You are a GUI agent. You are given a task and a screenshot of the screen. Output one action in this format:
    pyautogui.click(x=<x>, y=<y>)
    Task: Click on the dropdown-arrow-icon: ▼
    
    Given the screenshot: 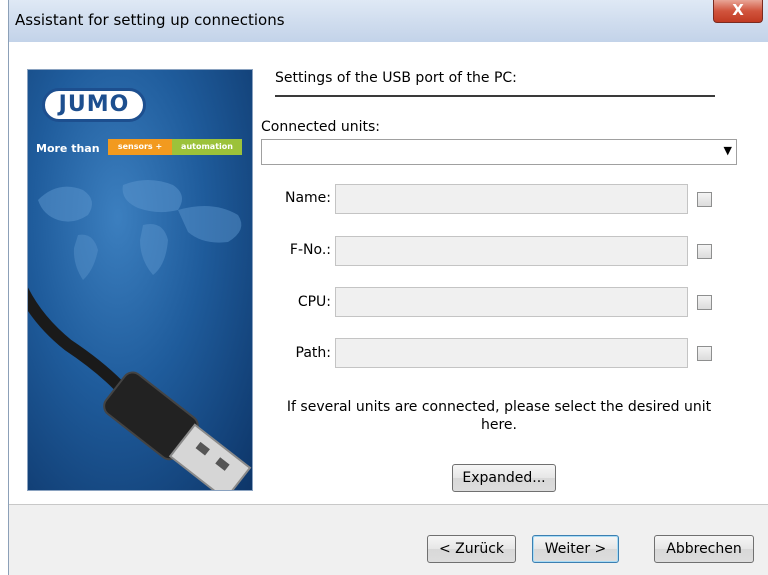 What is the action you would take?
    pyautogui.click(x=728, y=150)
    